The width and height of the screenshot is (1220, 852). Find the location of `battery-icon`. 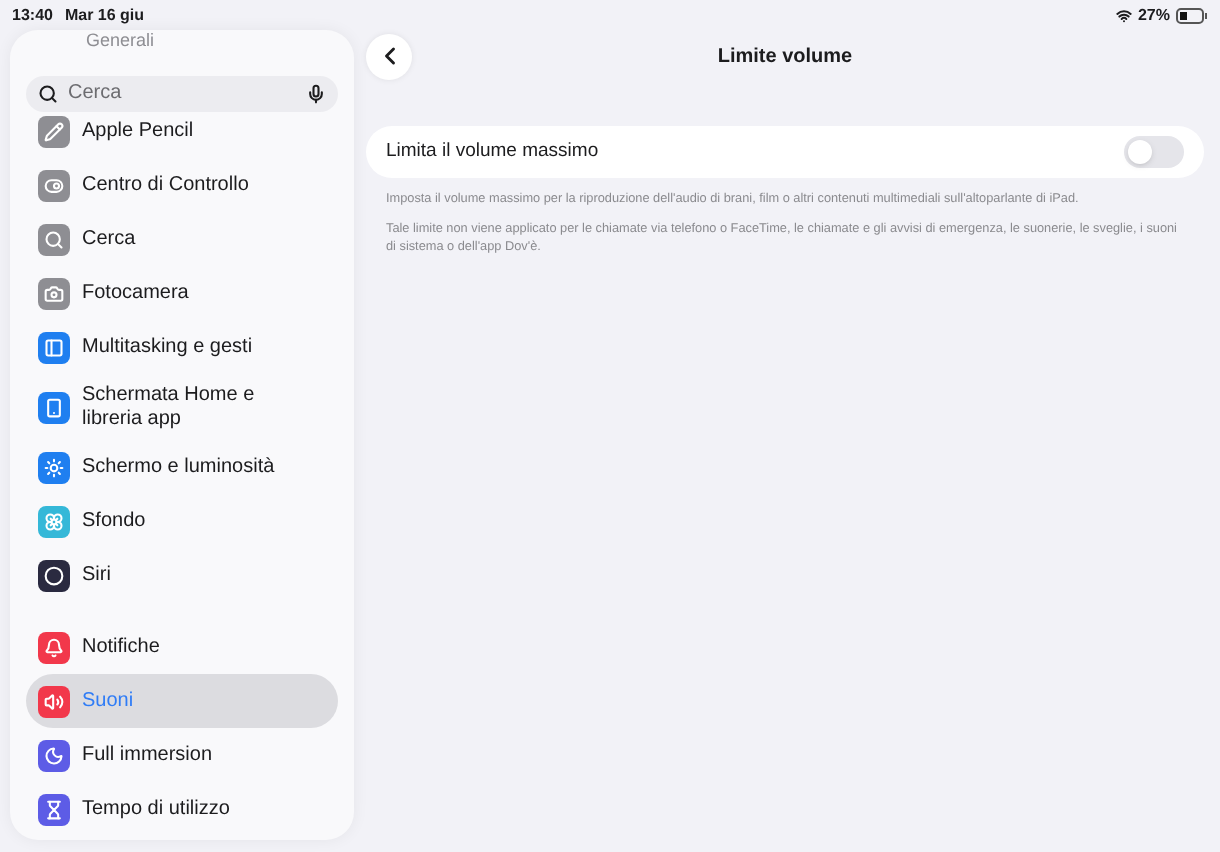

battery-icon is located at coordinates (1192, 16).